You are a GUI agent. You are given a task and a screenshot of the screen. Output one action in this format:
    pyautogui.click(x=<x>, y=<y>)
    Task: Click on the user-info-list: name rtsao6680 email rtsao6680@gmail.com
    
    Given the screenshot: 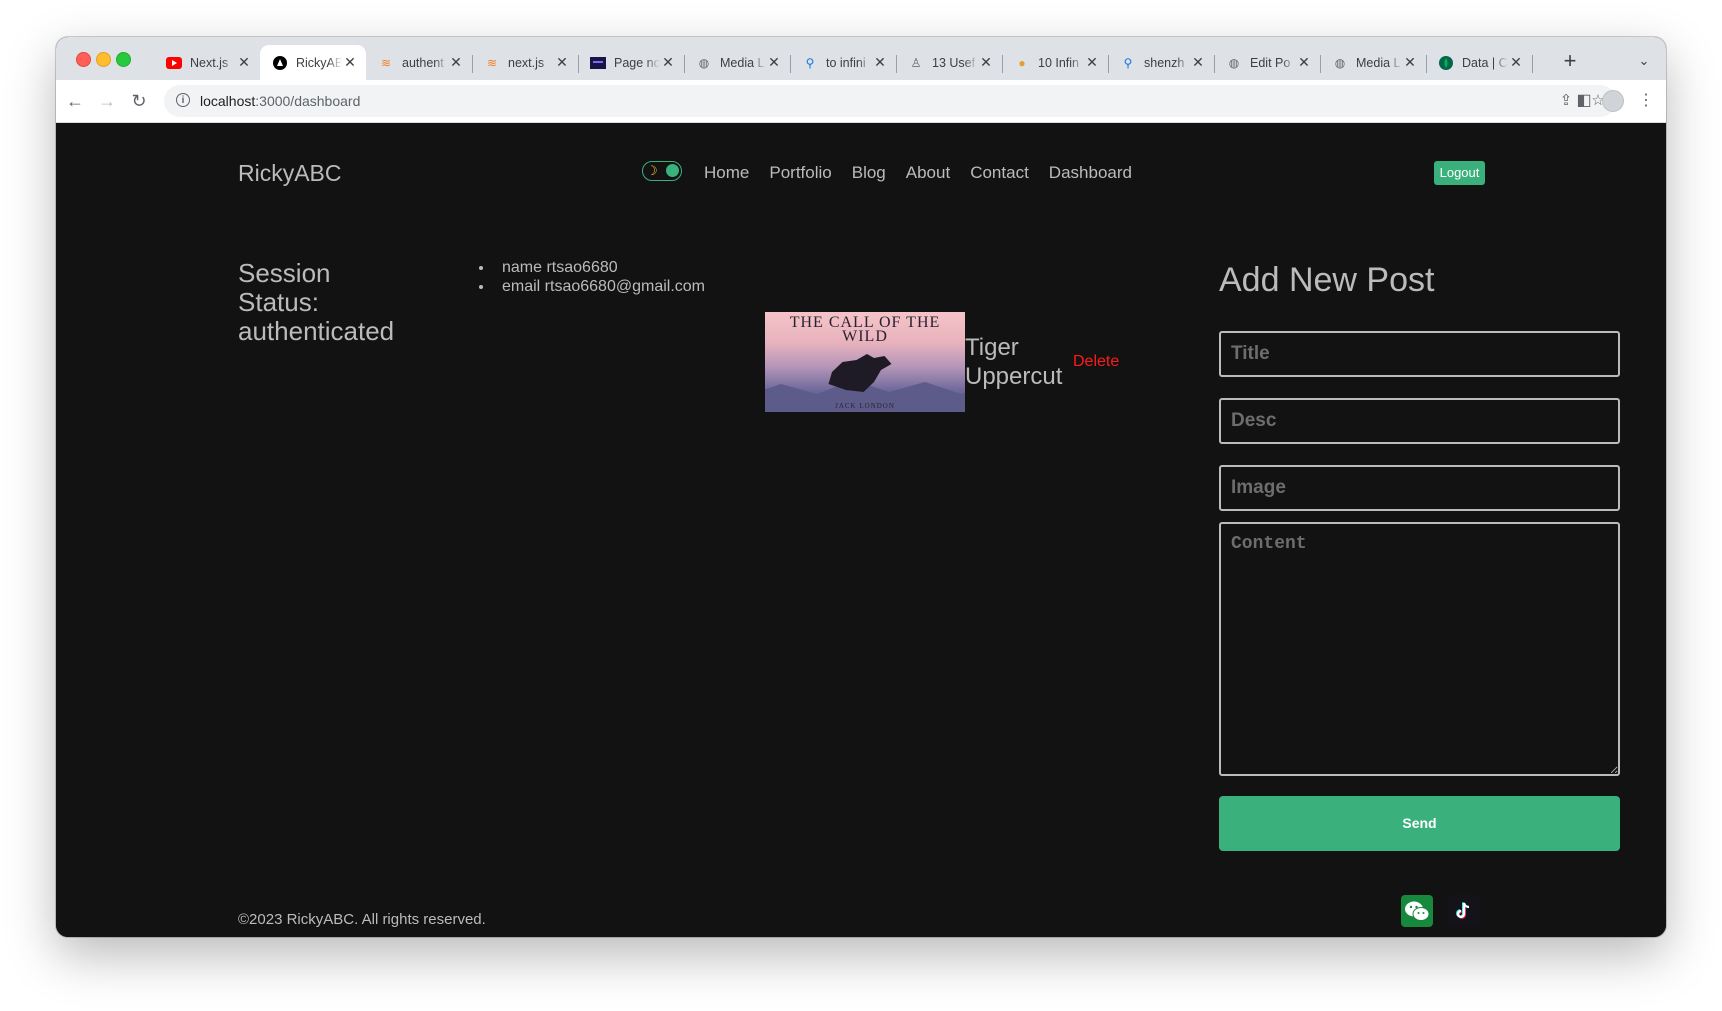 What is the action you would take?
    pyautogui.click(x=600, y=277)
    